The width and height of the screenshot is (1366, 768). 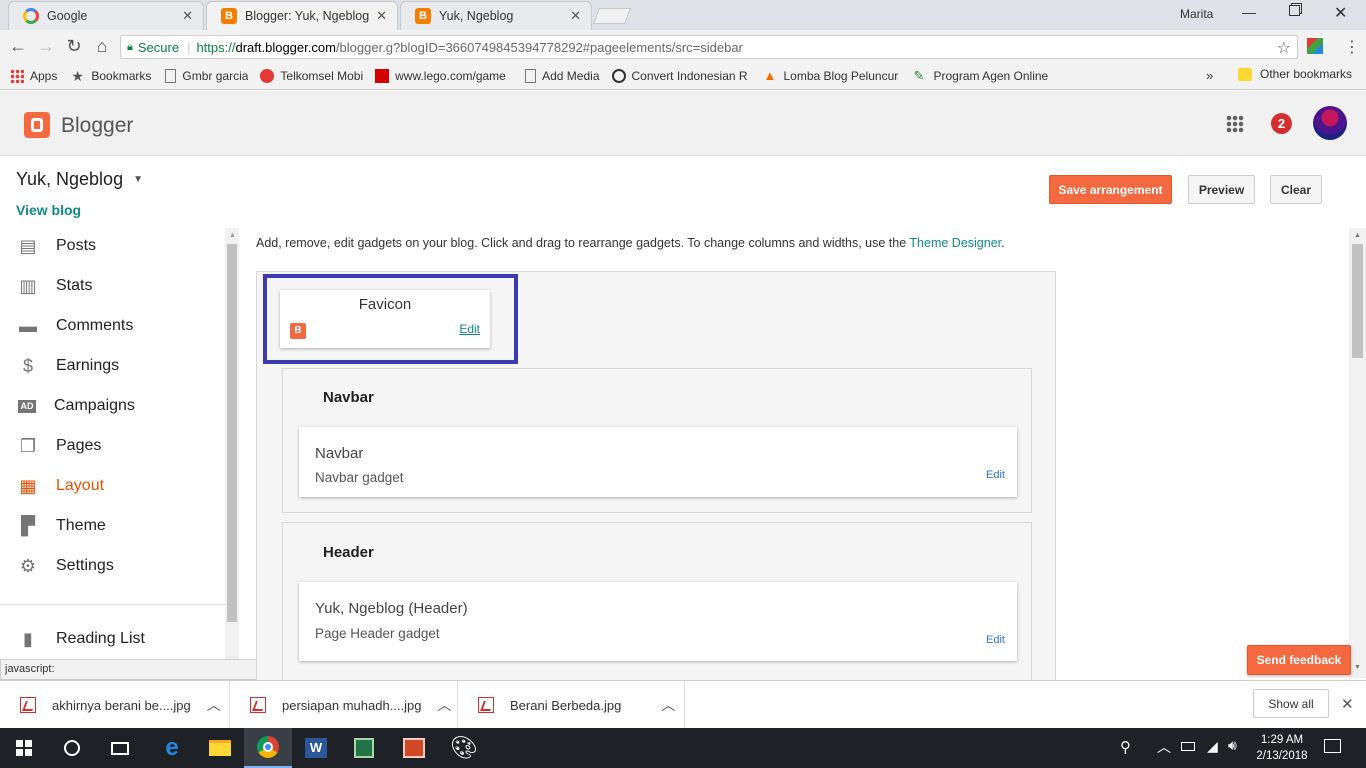 What do you see at coordinates (1295, 74) in the screenshot?
I see `other-bookmarks: Other bookmarks` at bounding box center [1295, 74].